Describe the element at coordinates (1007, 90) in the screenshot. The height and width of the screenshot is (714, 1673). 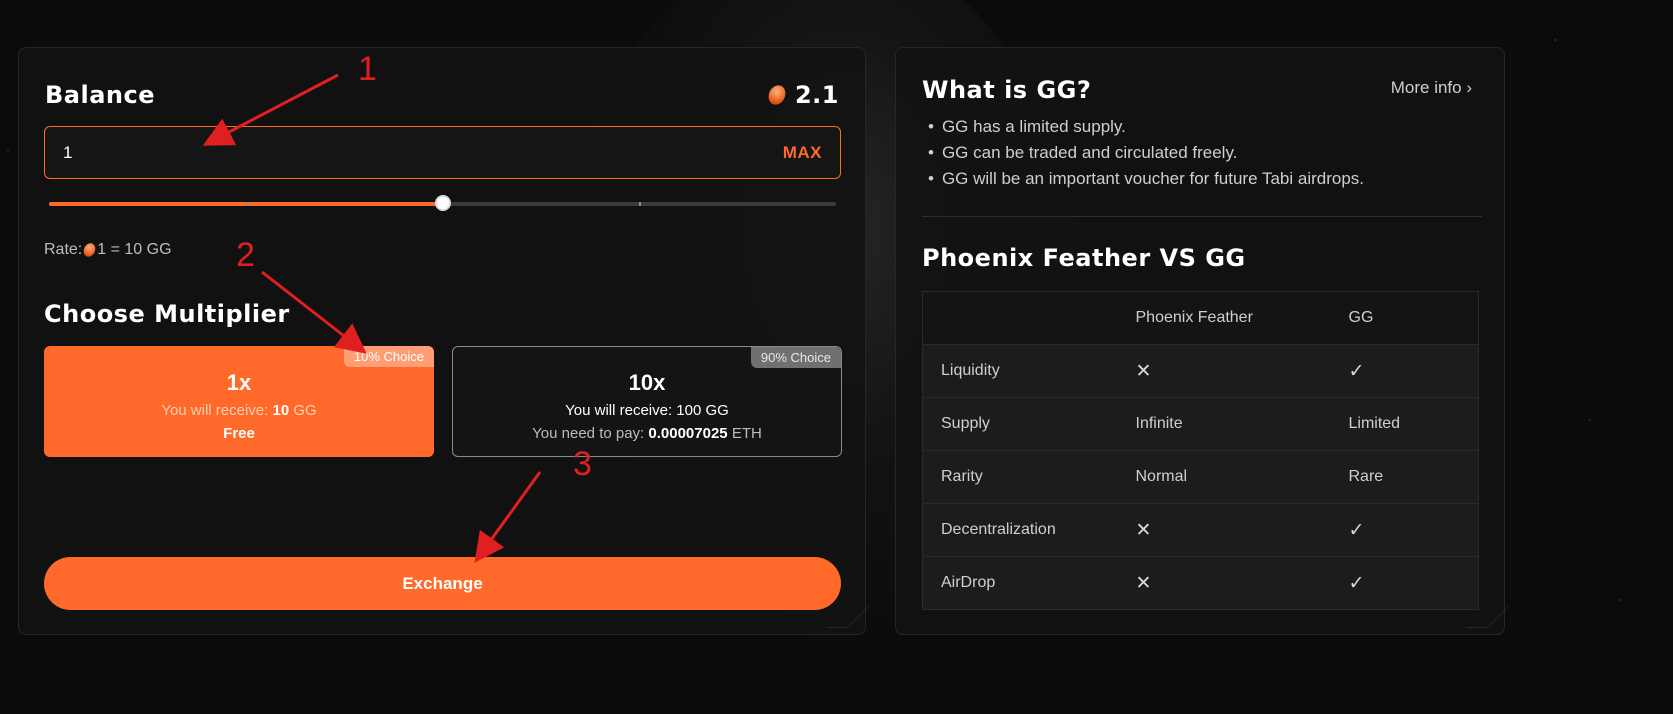
I see `info-title: What is GG?` at that location.